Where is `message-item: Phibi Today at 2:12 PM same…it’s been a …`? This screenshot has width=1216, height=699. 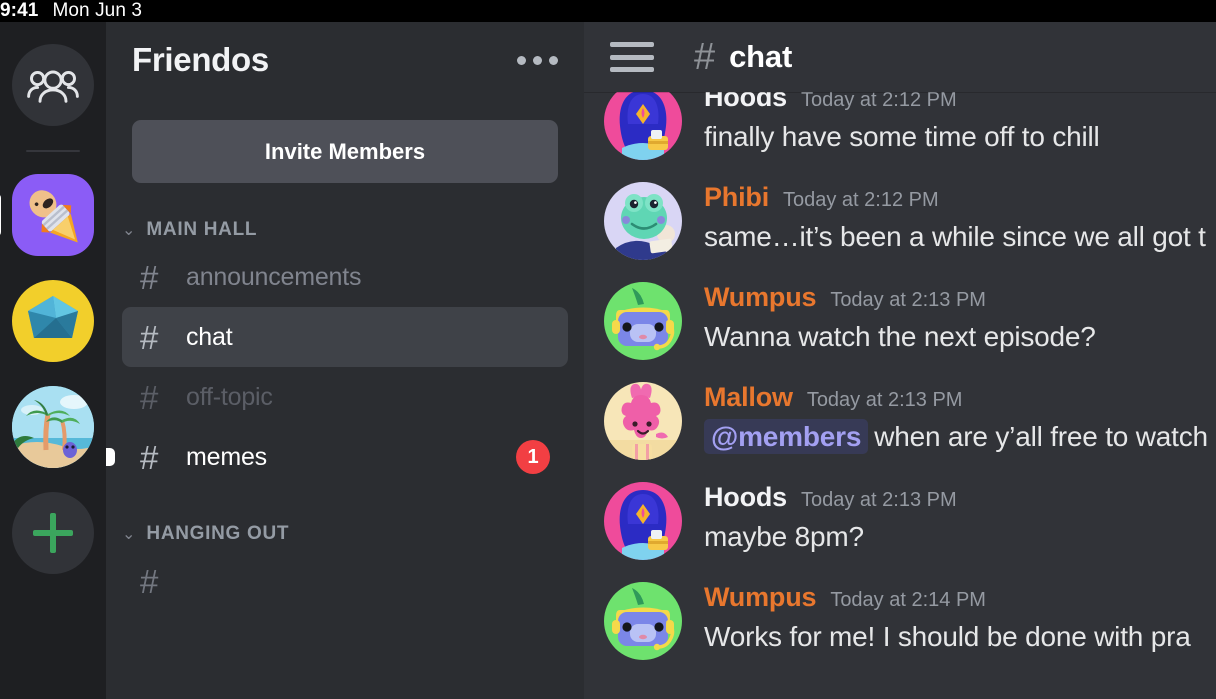
message-item: Phibi Today at 2:12 PM same…it’s been a … is located at coordinates (900, 221).